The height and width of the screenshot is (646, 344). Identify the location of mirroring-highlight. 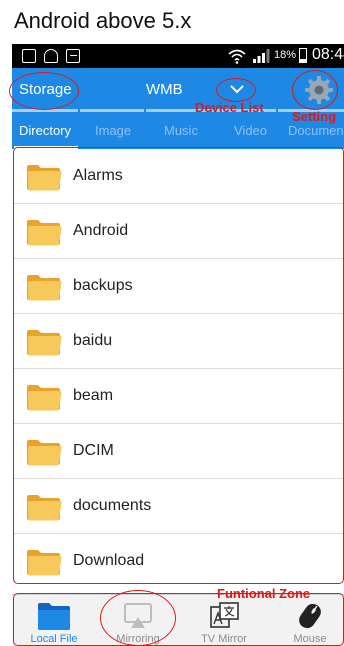
(138, 618).